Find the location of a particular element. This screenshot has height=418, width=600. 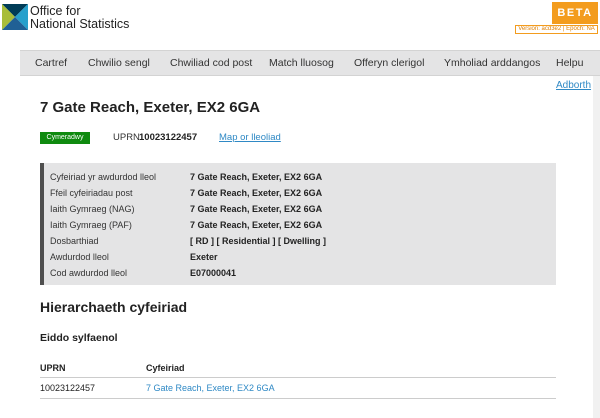

cell-uprn: 10023122457 is located at coordinates (68, 388).